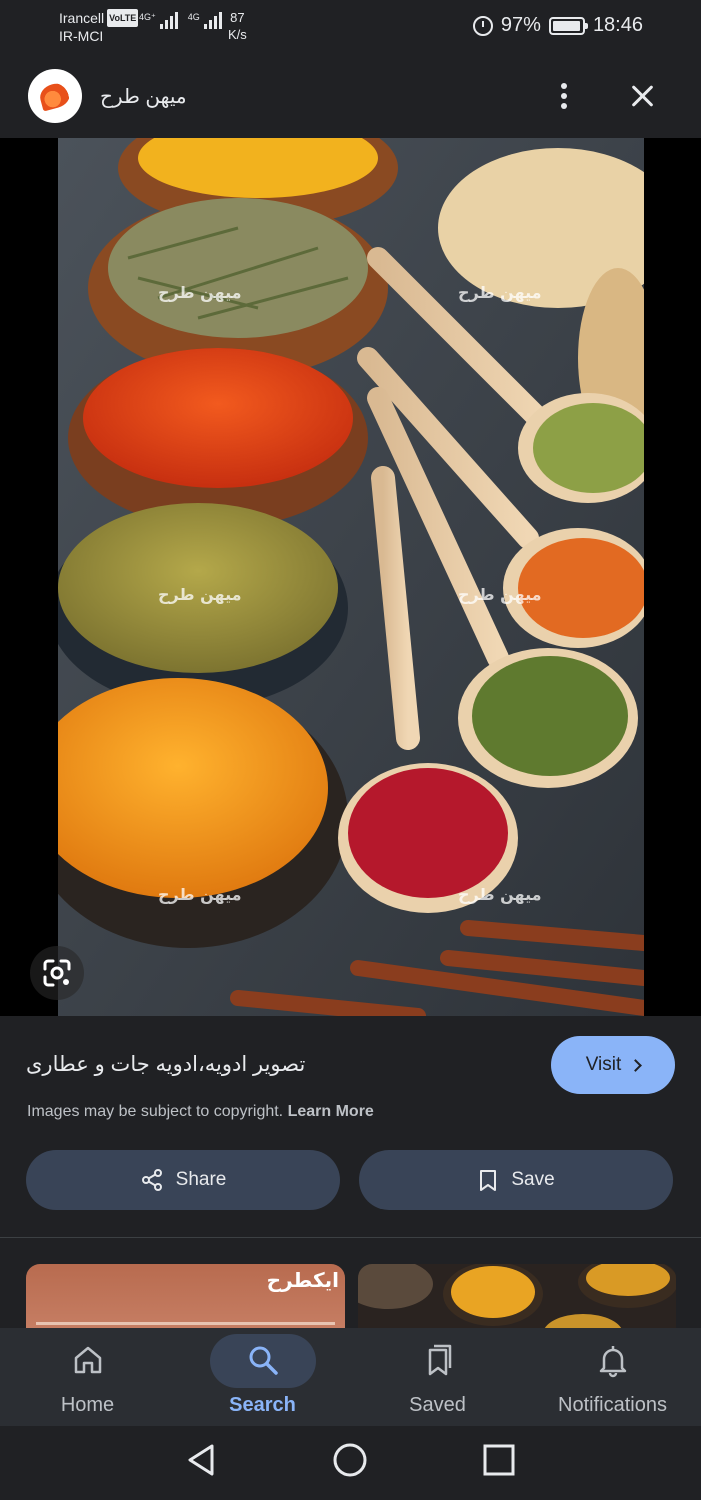  What do you see at coordinates (603, 1064) in the screenshot?
I see `visit-label: Visit` at bounding box center [603, 1064].